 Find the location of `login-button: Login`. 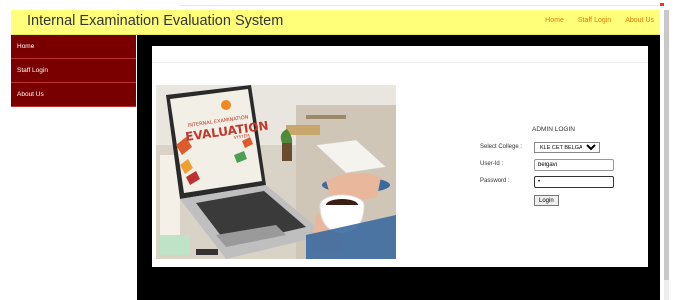

login-button: Login is located at coordinates (546, 200).